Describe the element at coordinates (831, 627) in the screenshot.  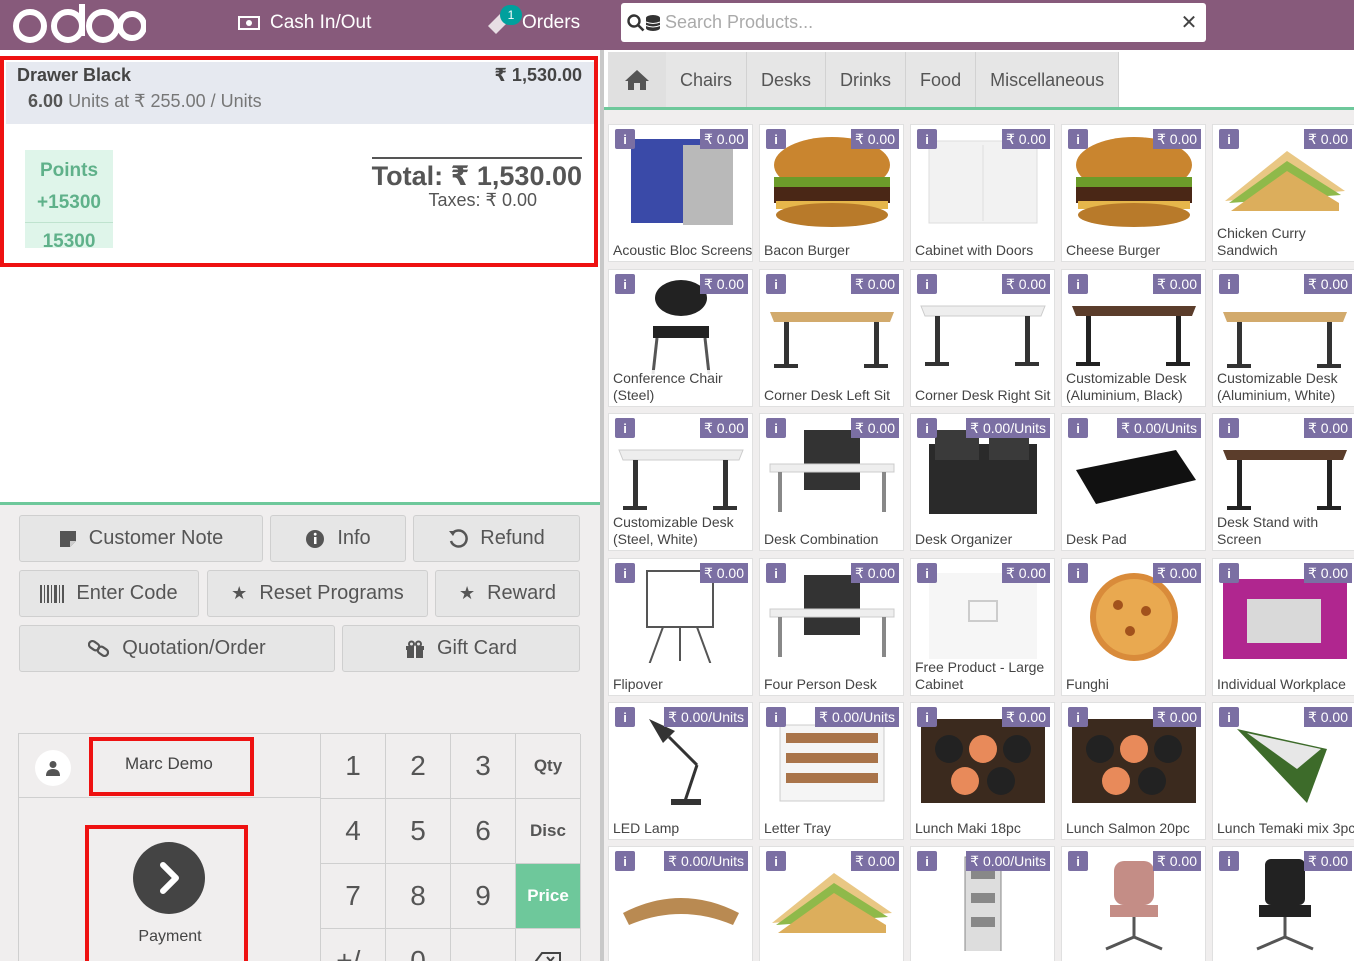
I see `product-card: i ₹ 0.00 Four Person Desk` at that location.